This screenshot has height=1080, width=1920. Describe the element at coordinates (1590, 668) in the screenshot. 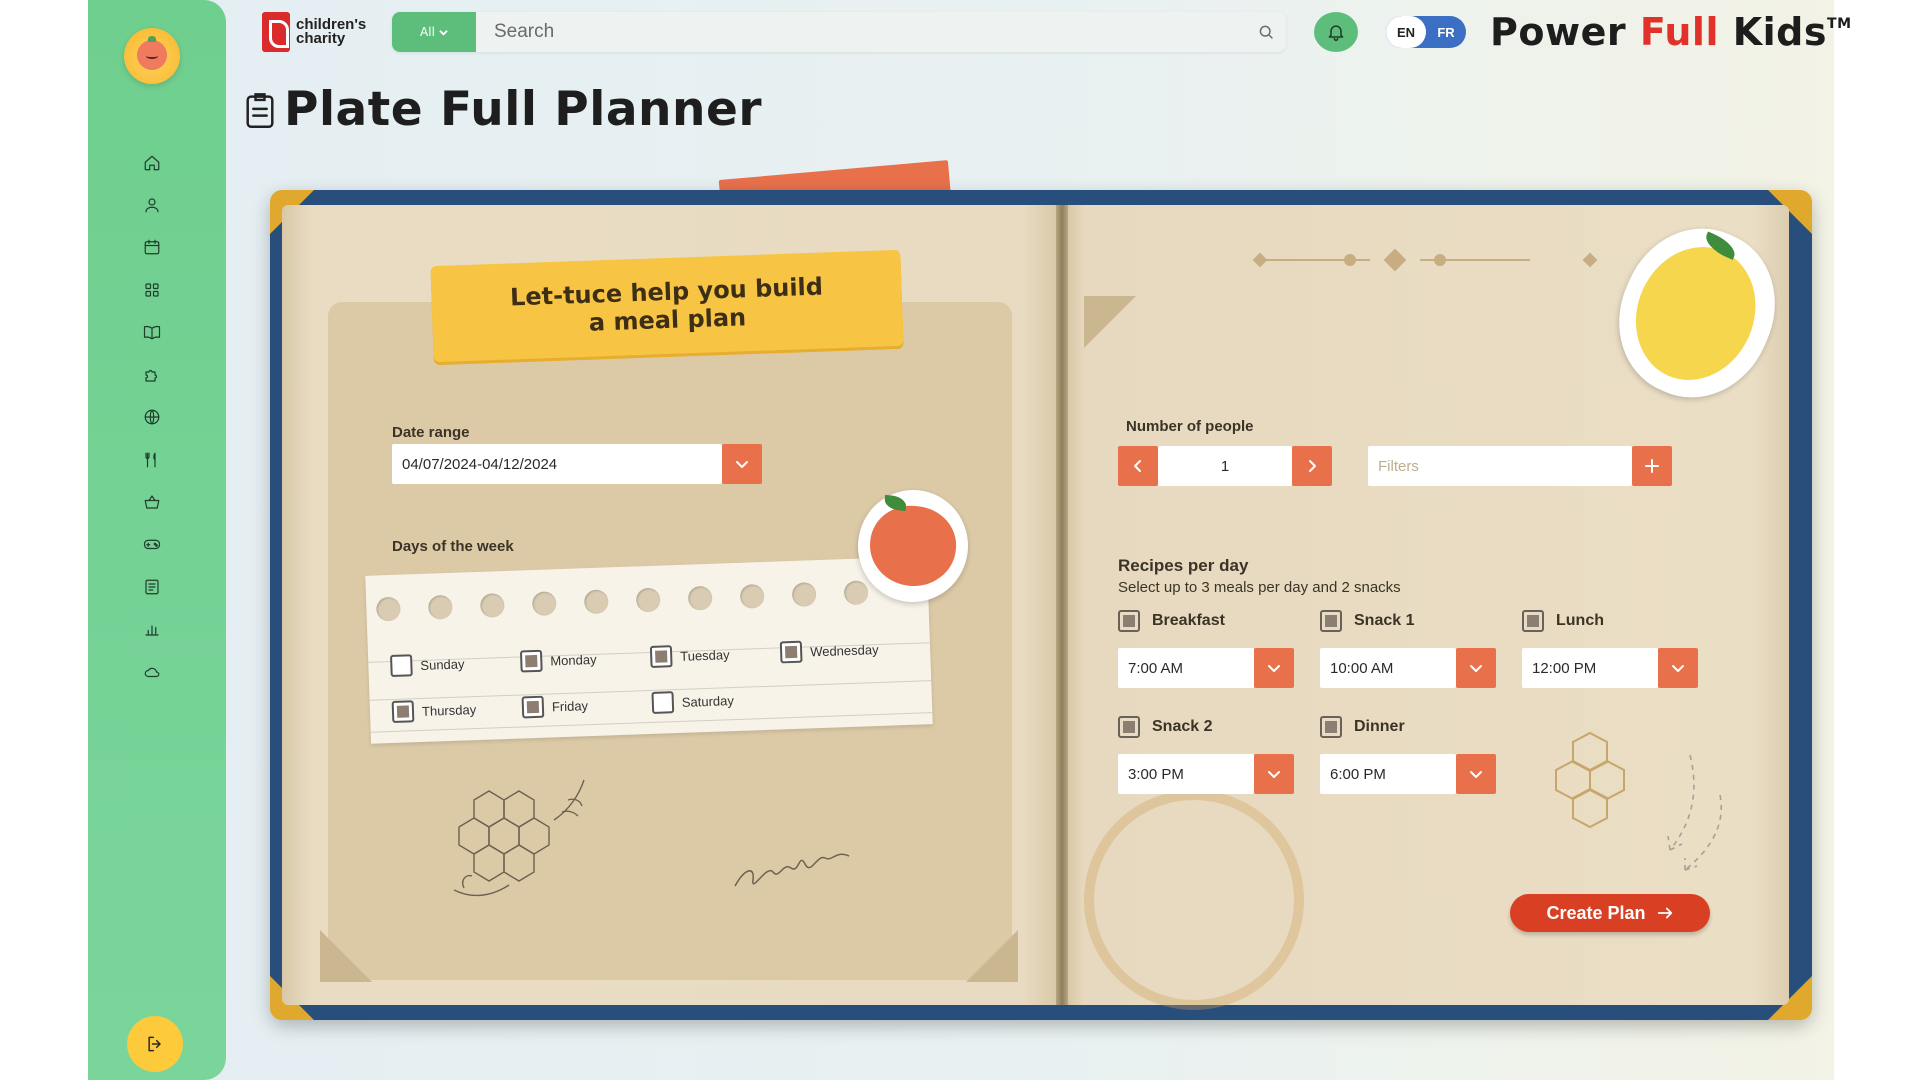

I see `meal-lunch-time: 12:00 PM` at that location.